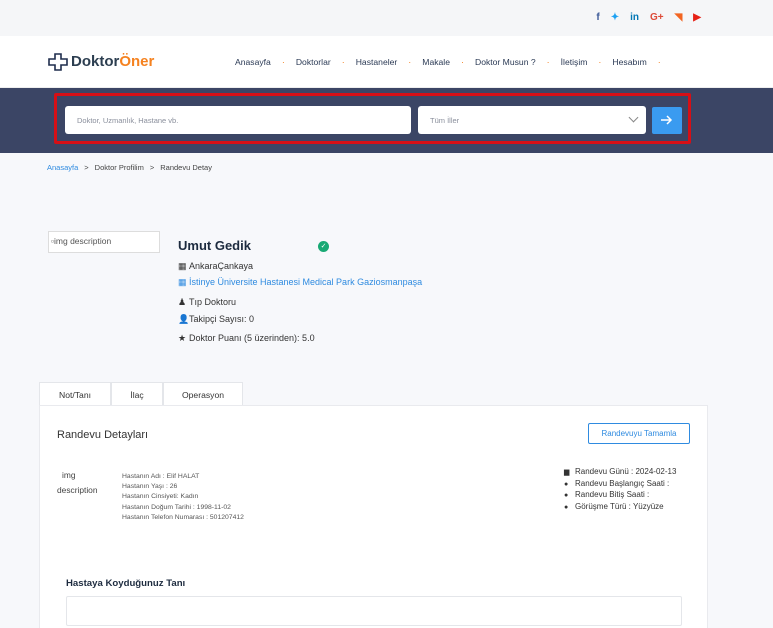 This screenshot has width=773, height=628. Describe the element at coordinates (184, 319) in the screenshot. I see `user-plus-icon: 👤` at that location.